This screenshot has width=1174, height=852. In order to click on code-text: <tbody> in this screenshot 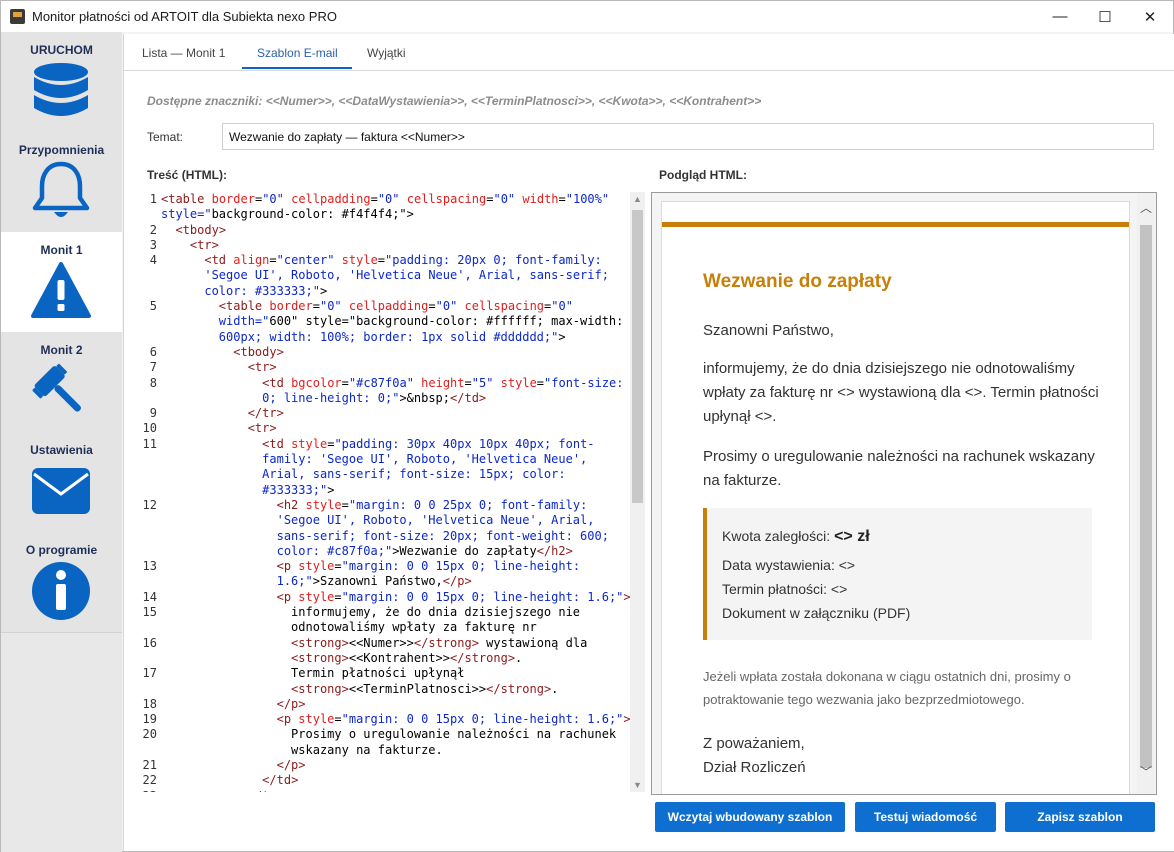, I will do `click(201, 229)`.